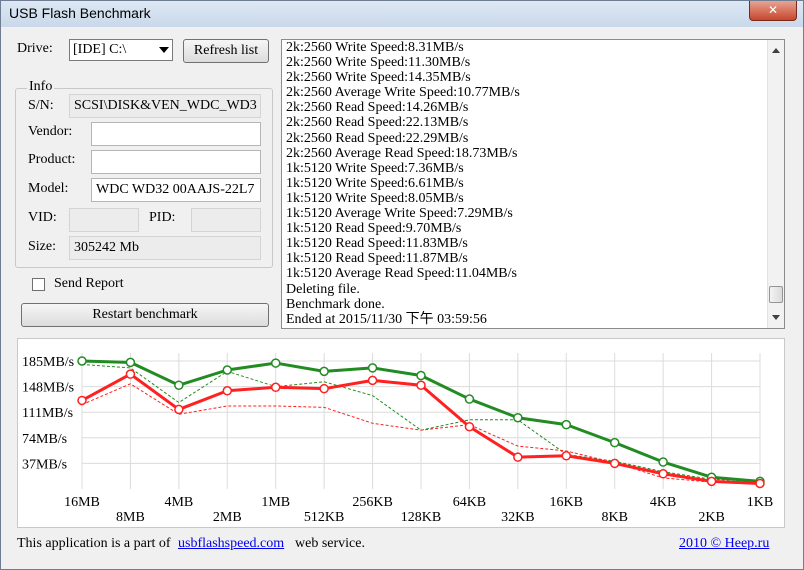 This screenshot has width=804, height=570. What do you see at coordinates (375, 47) in the screenshot?
I see `log-line: 2k:2560 Write Speed:8.31MB/s` at bounding box center [375, 47].